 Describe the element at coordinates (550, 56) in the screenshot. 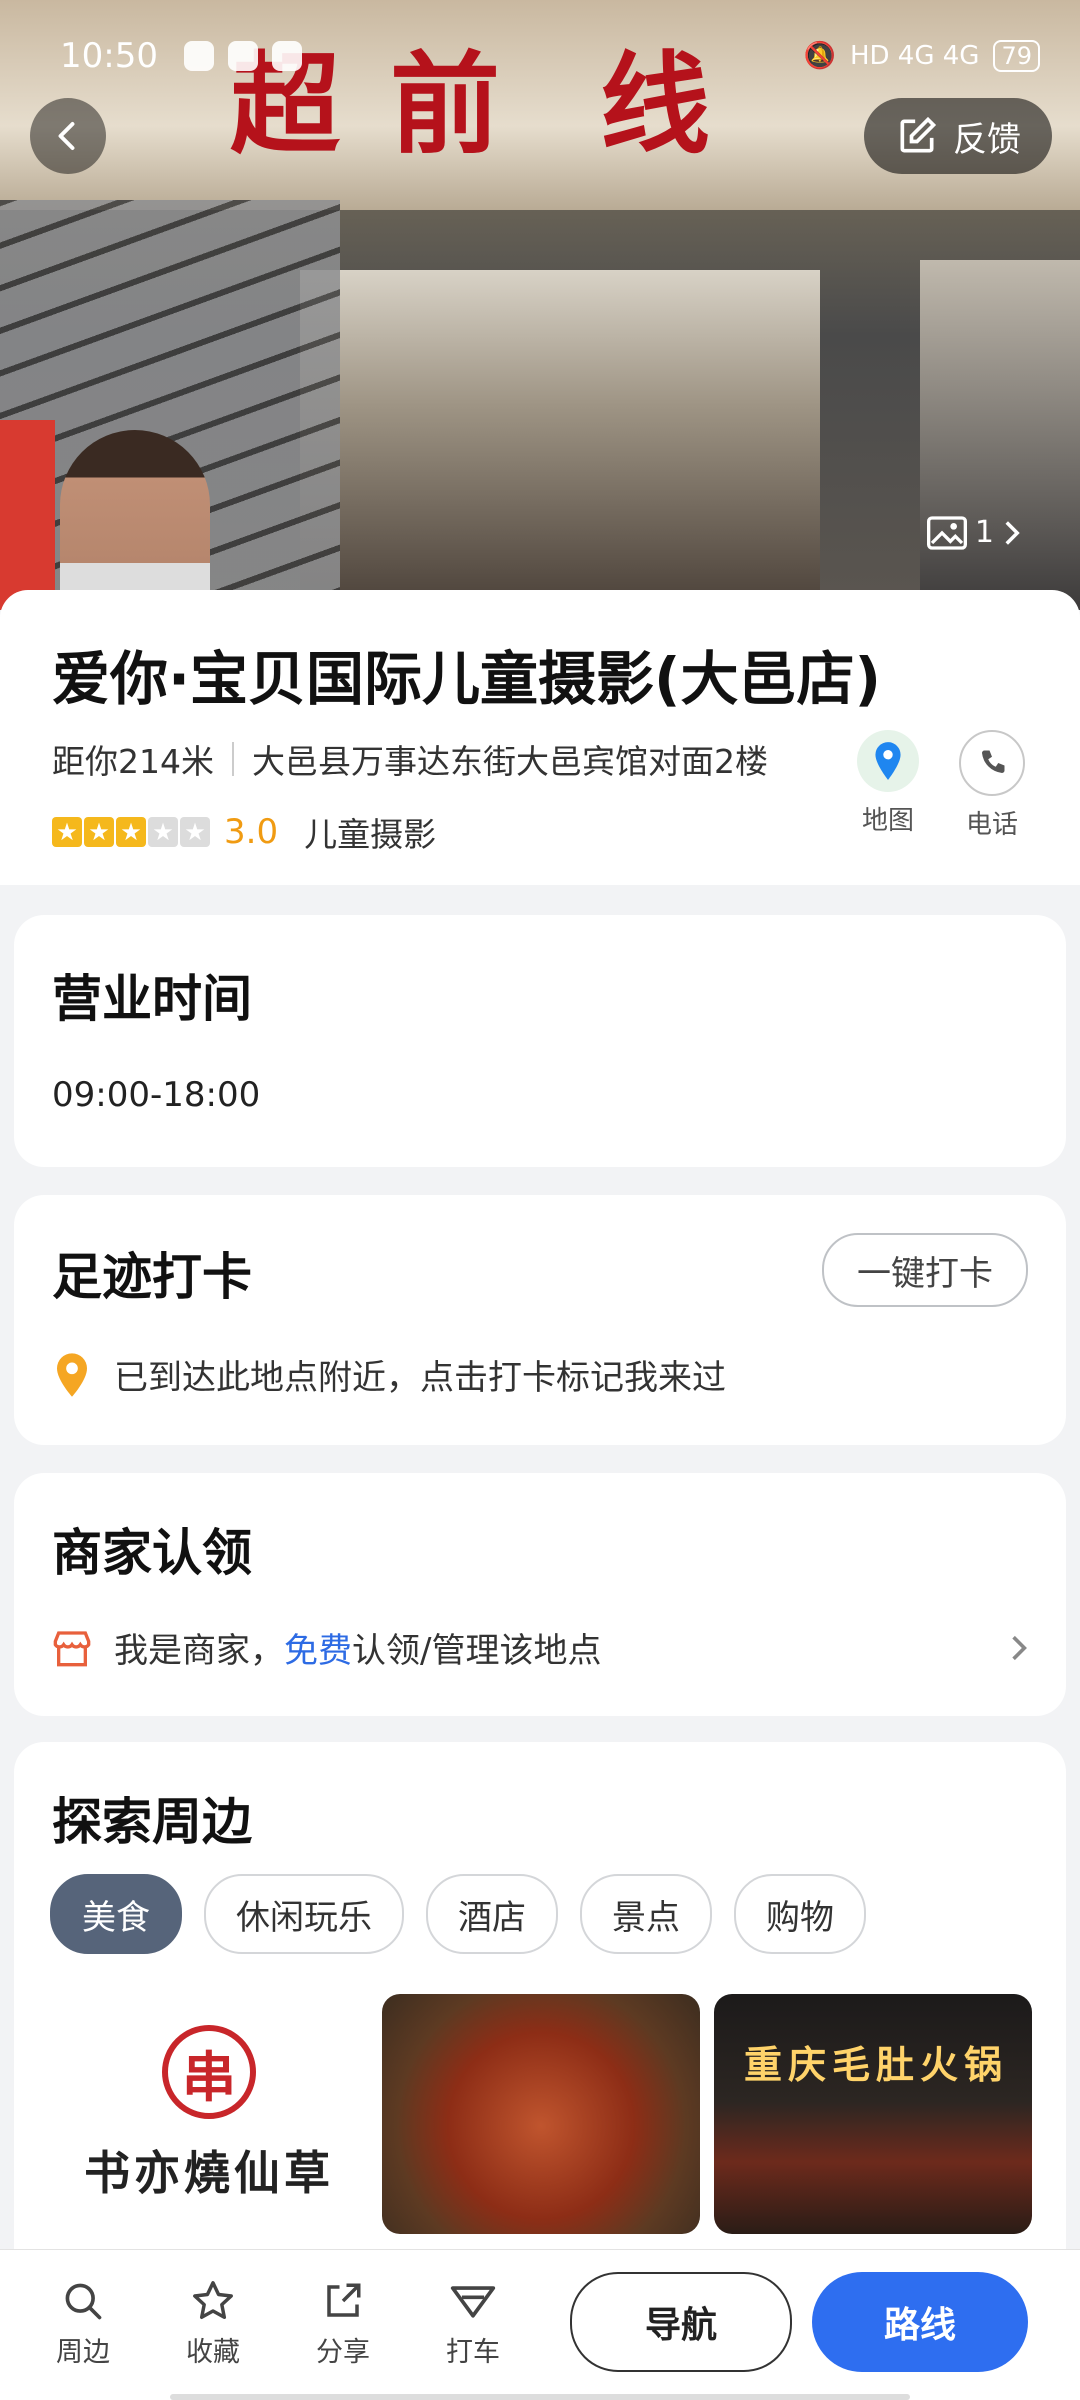

I see `status-bar: 10:50 🔕 HD 4G 4G 79` at that location.